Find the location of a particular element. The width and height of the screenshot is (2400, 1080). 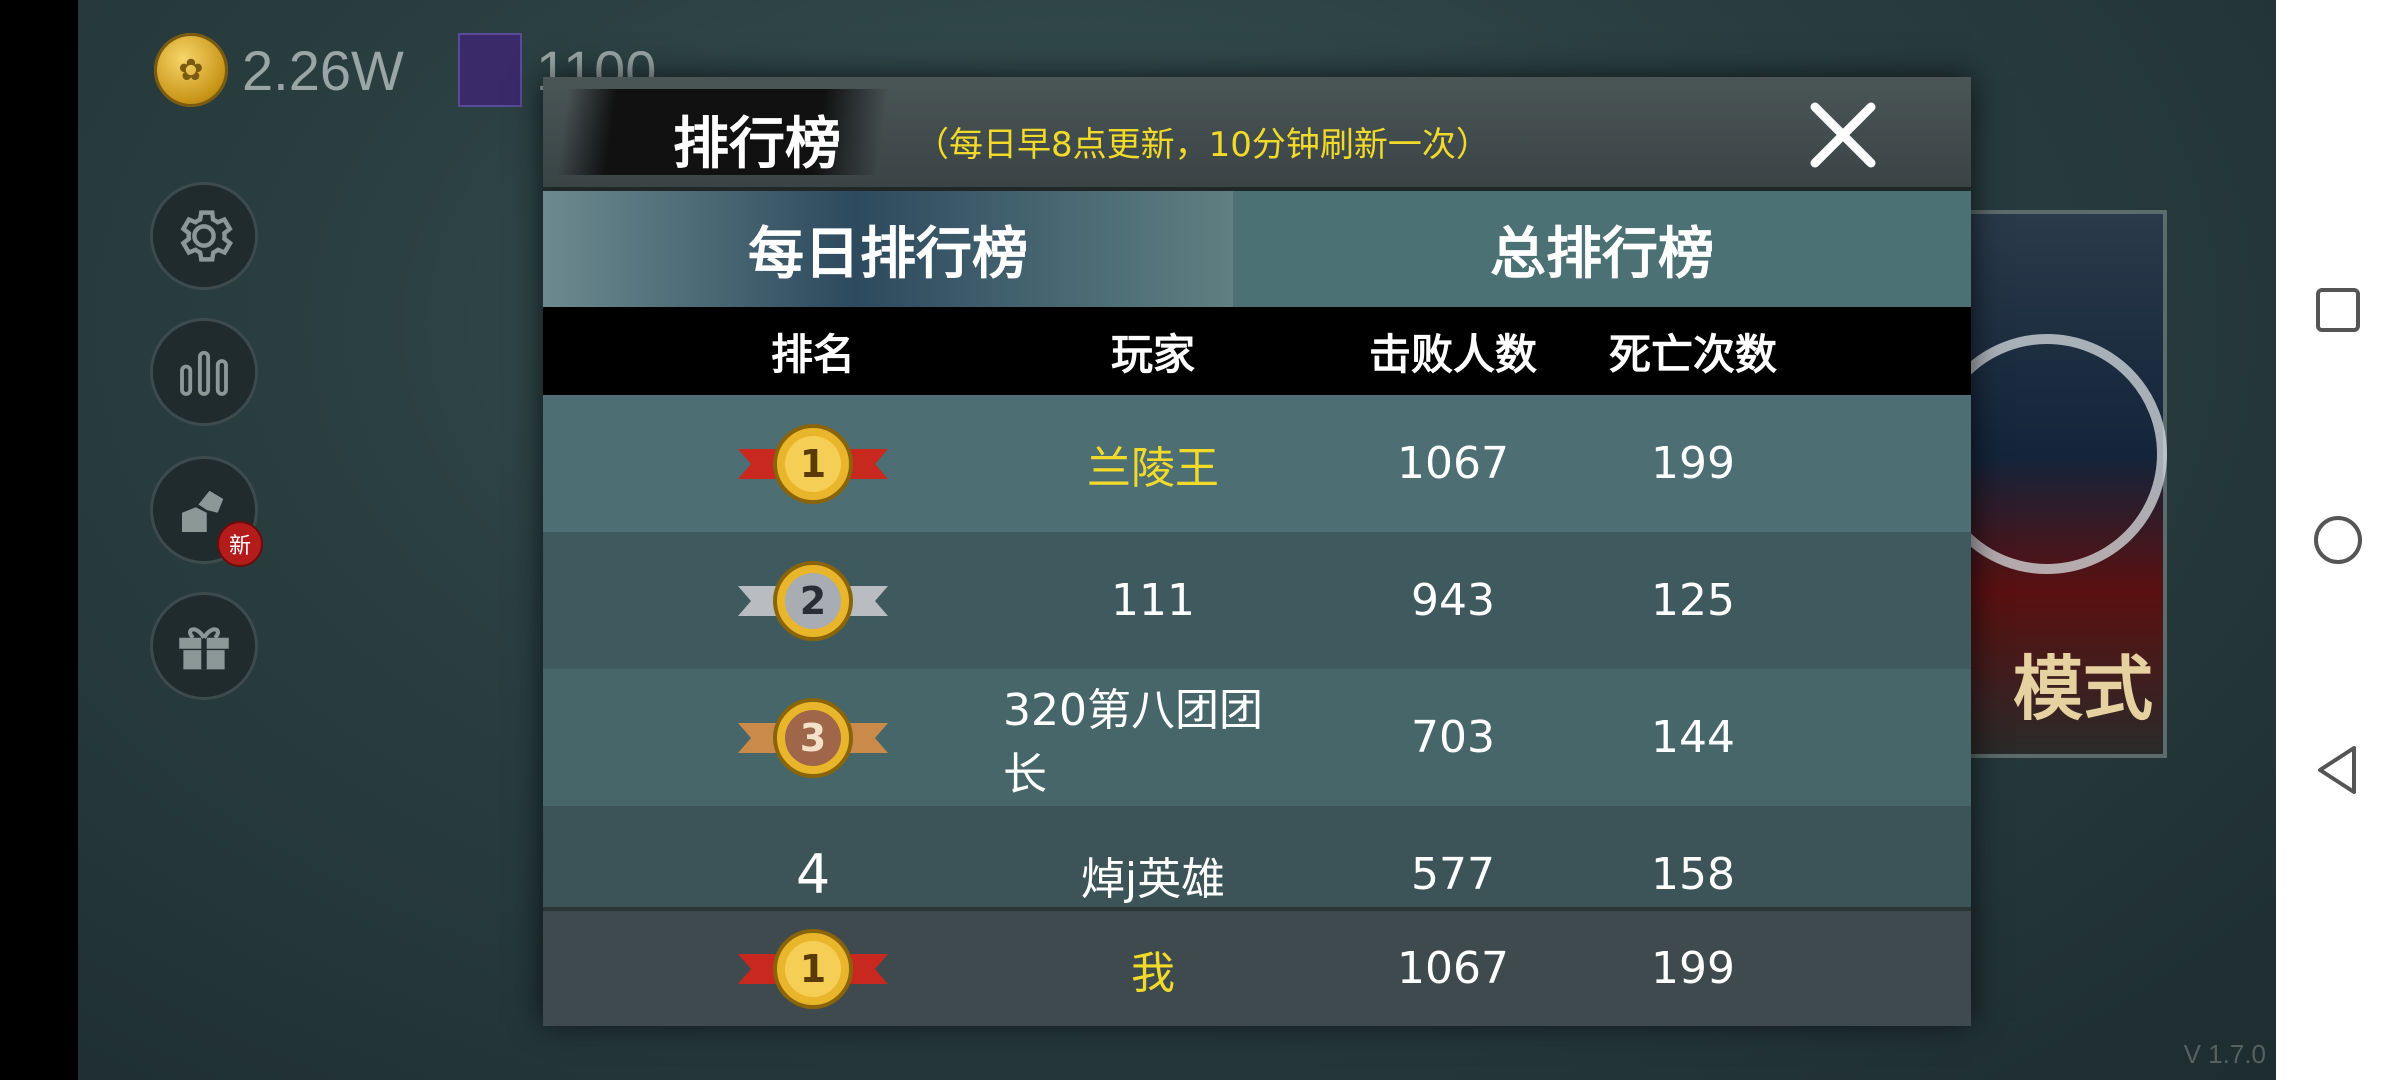

kills-value: 577 is located at coordinates (1453, 874).